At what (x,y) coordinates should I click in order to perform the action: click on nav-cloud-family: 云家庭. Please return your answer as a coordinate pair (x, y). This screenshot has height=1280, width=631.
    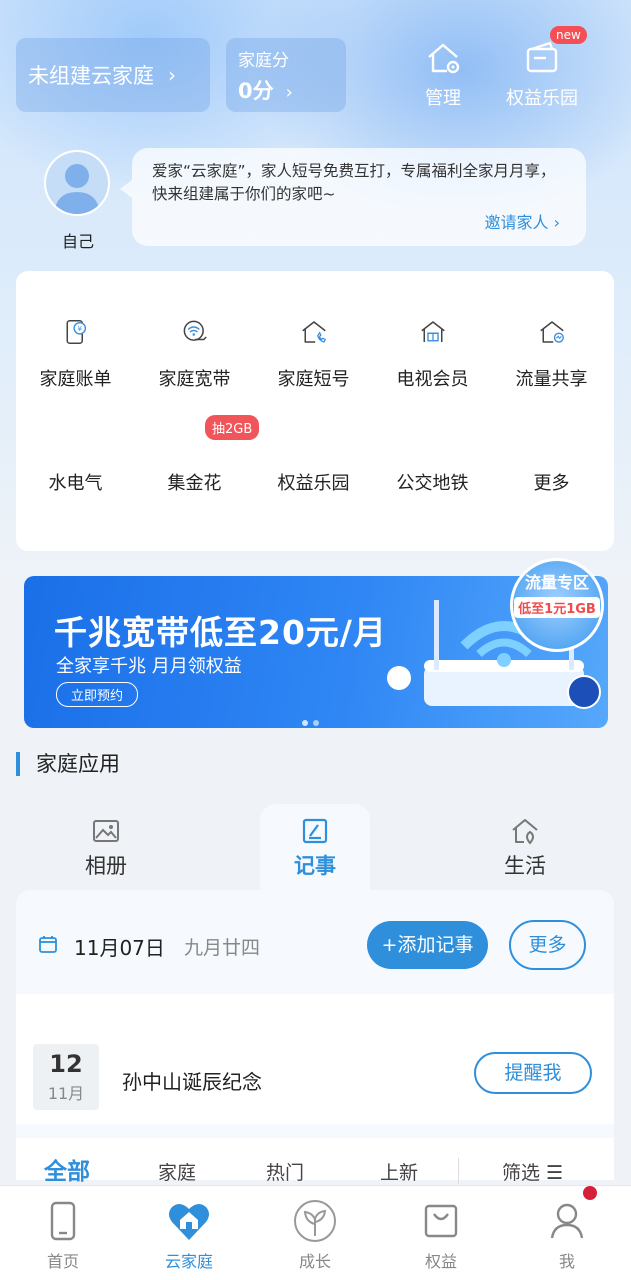
    Looking at the image, I should click on (189, 1233).